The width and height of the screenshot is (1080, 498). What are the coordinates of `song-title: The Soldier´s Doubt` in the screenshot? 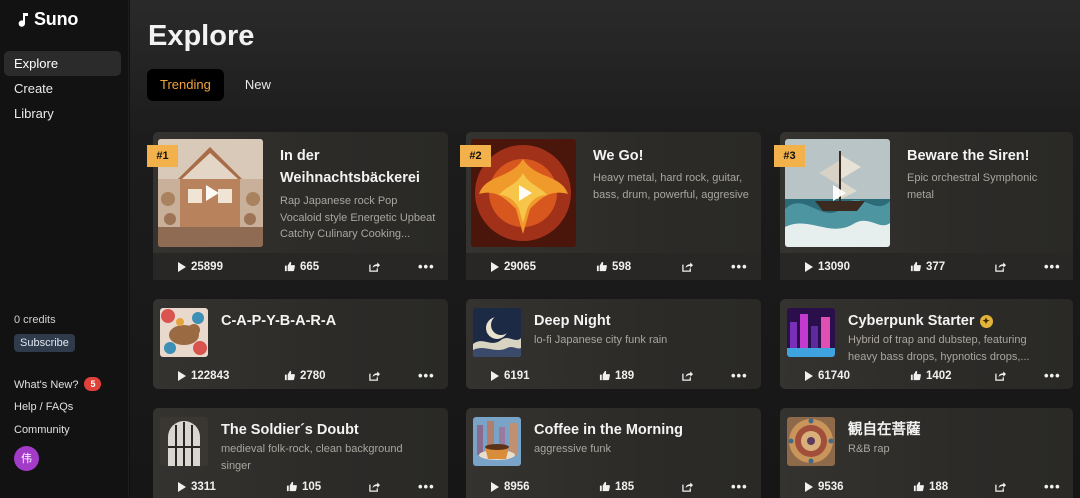 It's located at (290, 430).